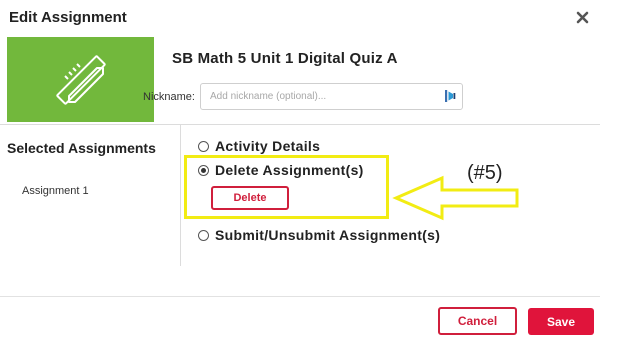 The width and height of the screenshot is (642, 363). Describe the element at coordinates (477, 321) in the screenshot. I see `cancel-button: Cancel` at that location.